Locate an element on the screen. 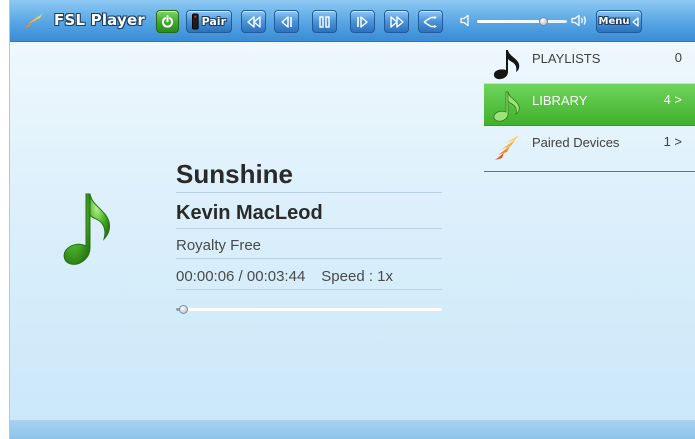  sidebar-item-count: 0 is located at coordinates (678, 57).